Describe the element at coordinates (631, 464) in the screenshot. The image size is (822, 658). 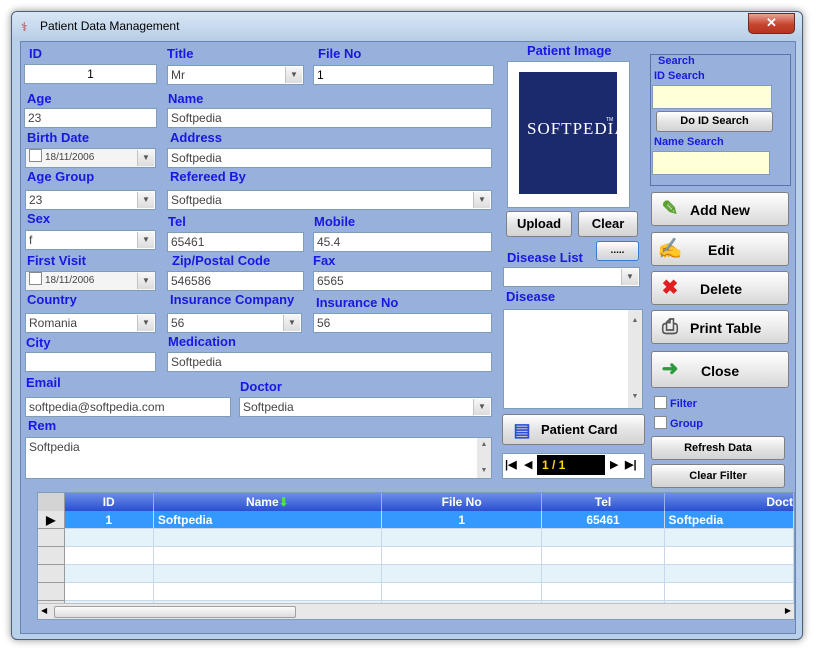
I see `last-record-icon: ▶|` at that location.